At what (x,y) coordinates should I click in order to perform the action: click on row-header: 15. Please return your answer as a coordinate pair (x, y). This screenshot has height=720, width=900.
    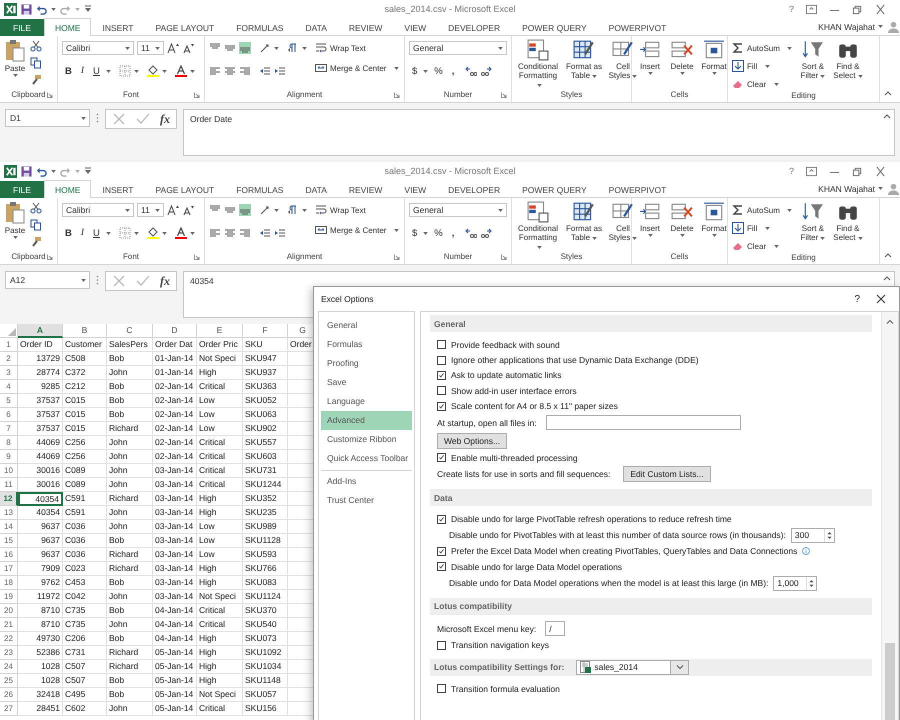
    Looking at the image, I should click on (9, 541).